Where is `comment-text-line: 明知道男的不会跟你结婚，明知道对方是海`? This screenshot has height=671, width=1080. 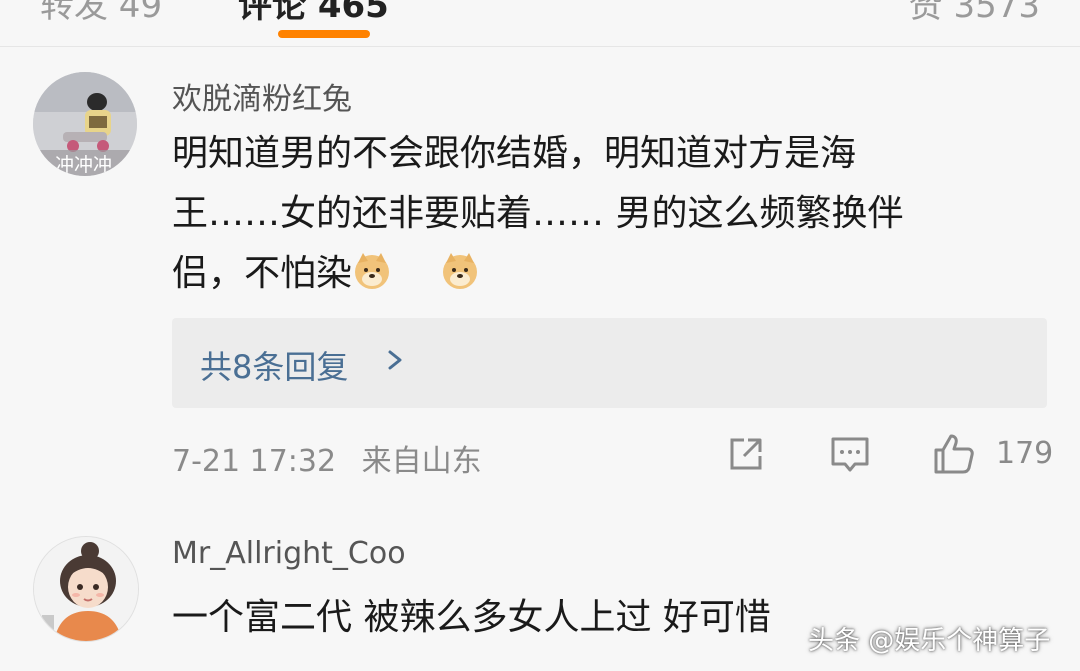 comment-text-line: 明知道男的不会跟你结婚，明知道对方是海 is located at coordinates (514, 153).